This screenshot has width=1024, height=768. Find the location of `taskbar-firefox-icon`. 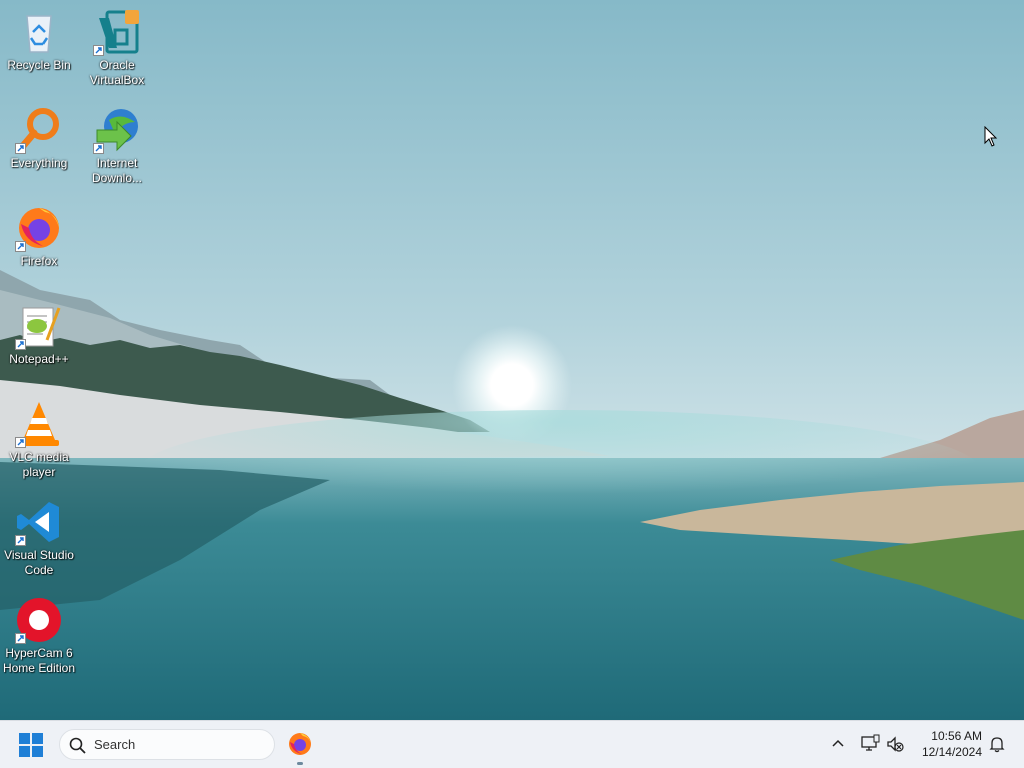

taskbar-firefox-icon is located at coordinates (300, 744).